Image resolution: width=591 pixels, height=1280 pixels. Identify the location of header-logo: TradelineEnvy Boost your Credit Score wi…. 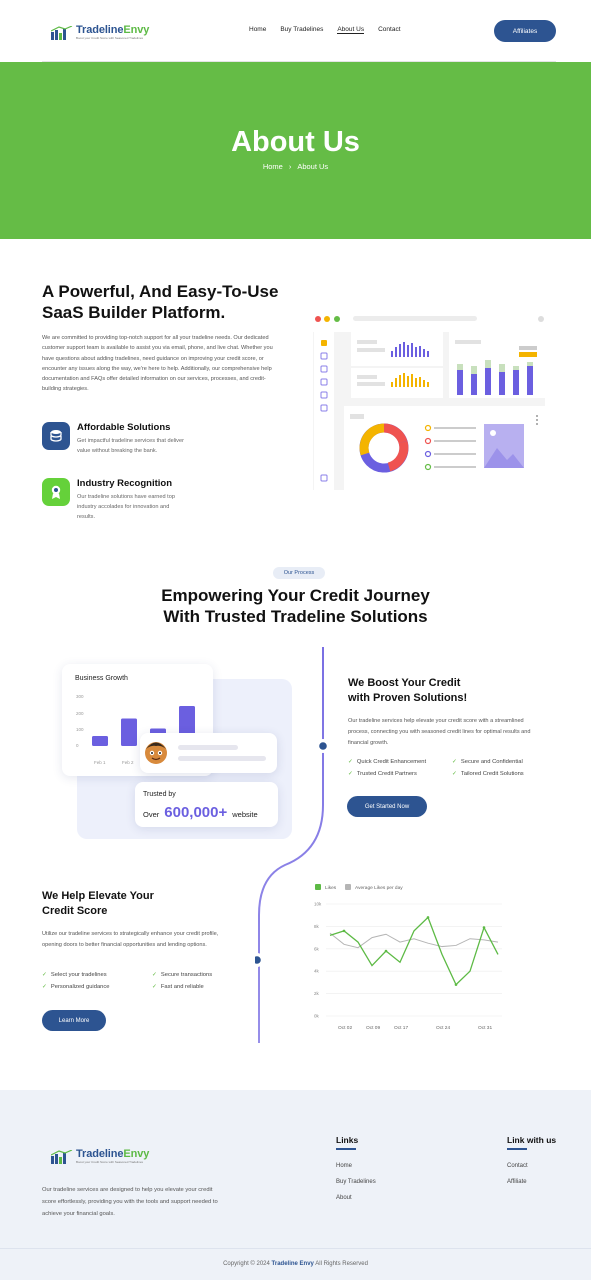
(100, 32).